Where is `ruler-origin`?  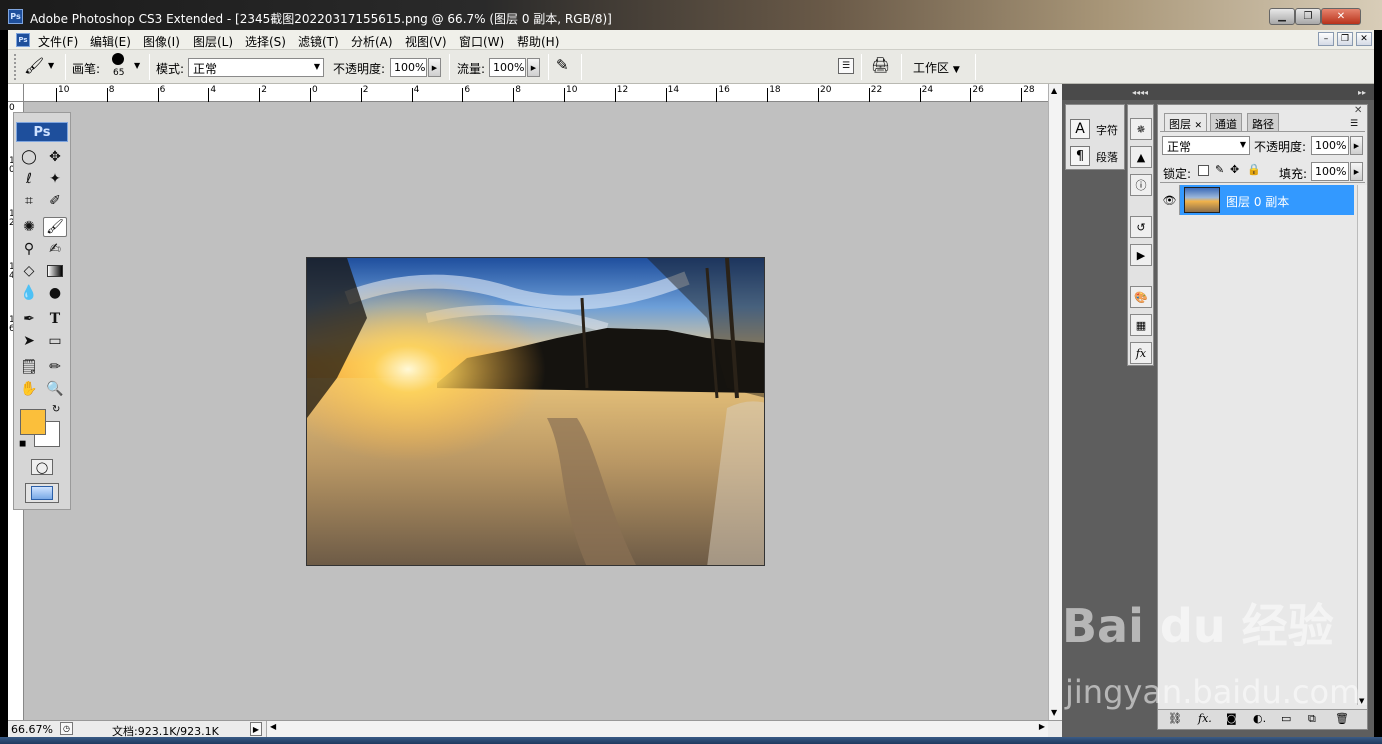 ruler-origin is located at coordinates (16, 93).